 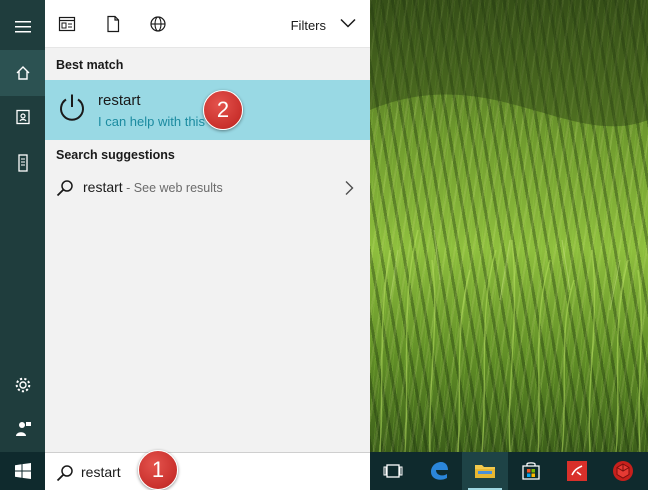 I want to click on suggestion-query: restart, so click(x=103, y=187).